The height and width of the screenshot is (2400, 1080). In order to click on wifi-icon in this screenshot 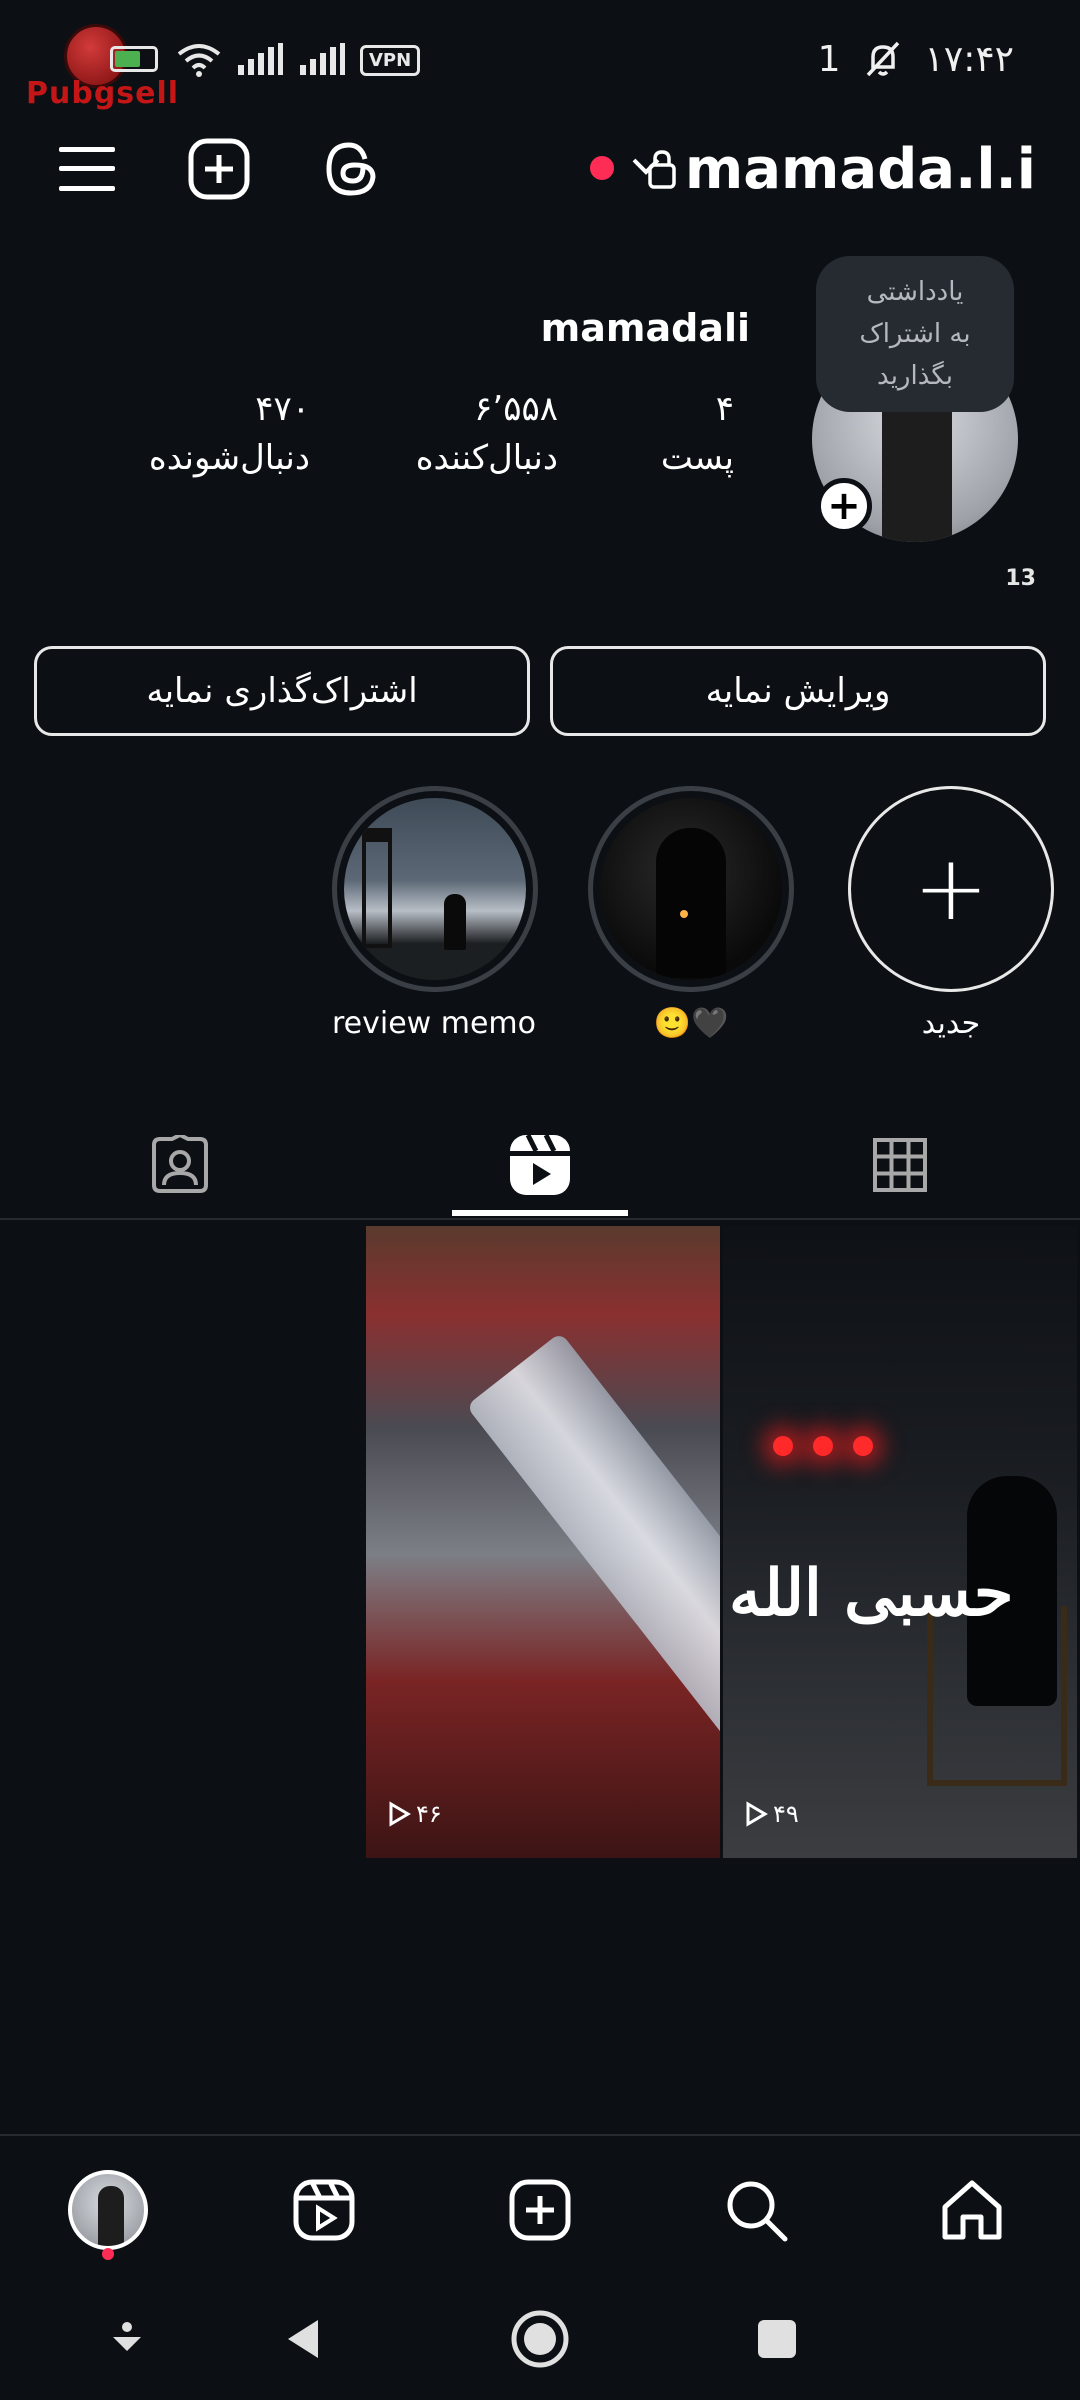, I will do `click(199, 60)`.